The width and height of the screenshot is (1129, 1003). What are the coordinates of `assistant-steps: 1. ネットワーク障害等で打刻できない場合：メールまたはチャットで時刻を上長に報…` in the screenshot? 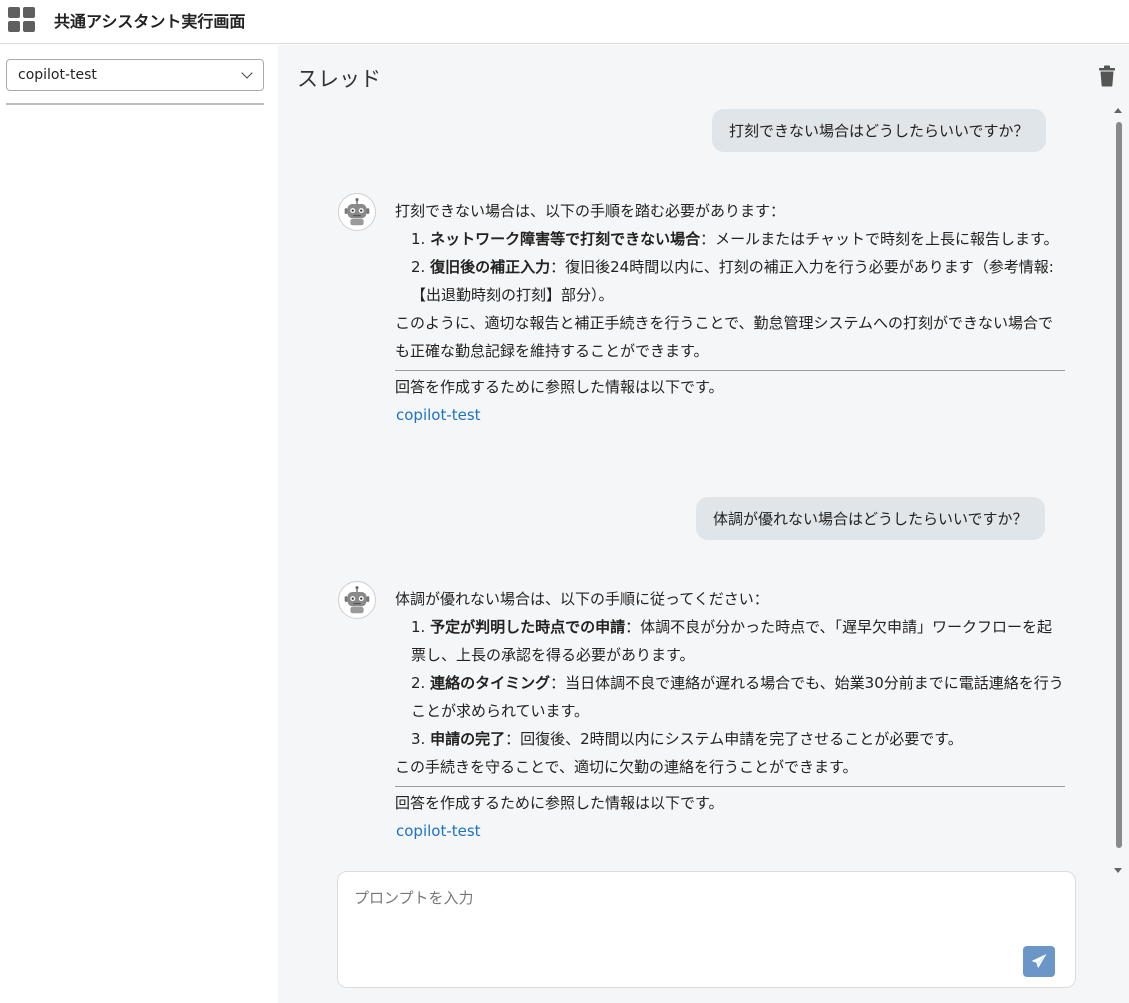 It's located at (730, 267).